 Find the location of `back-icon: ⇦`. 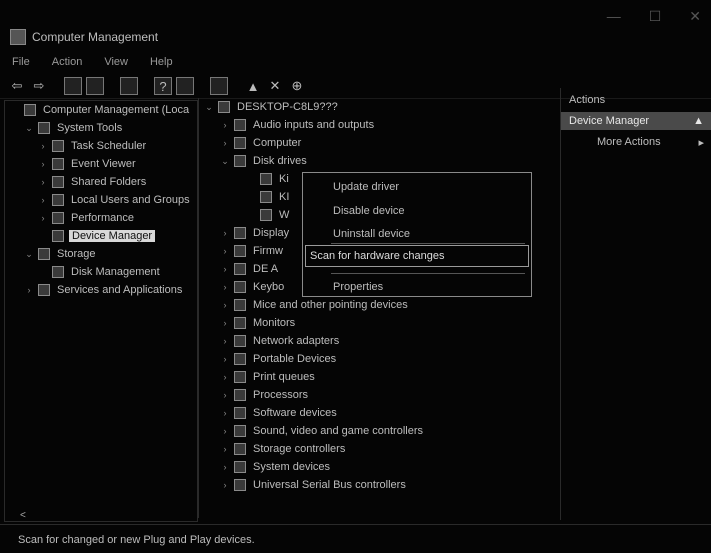

back-icon: ⇦ is located at coordinates (17, 86).